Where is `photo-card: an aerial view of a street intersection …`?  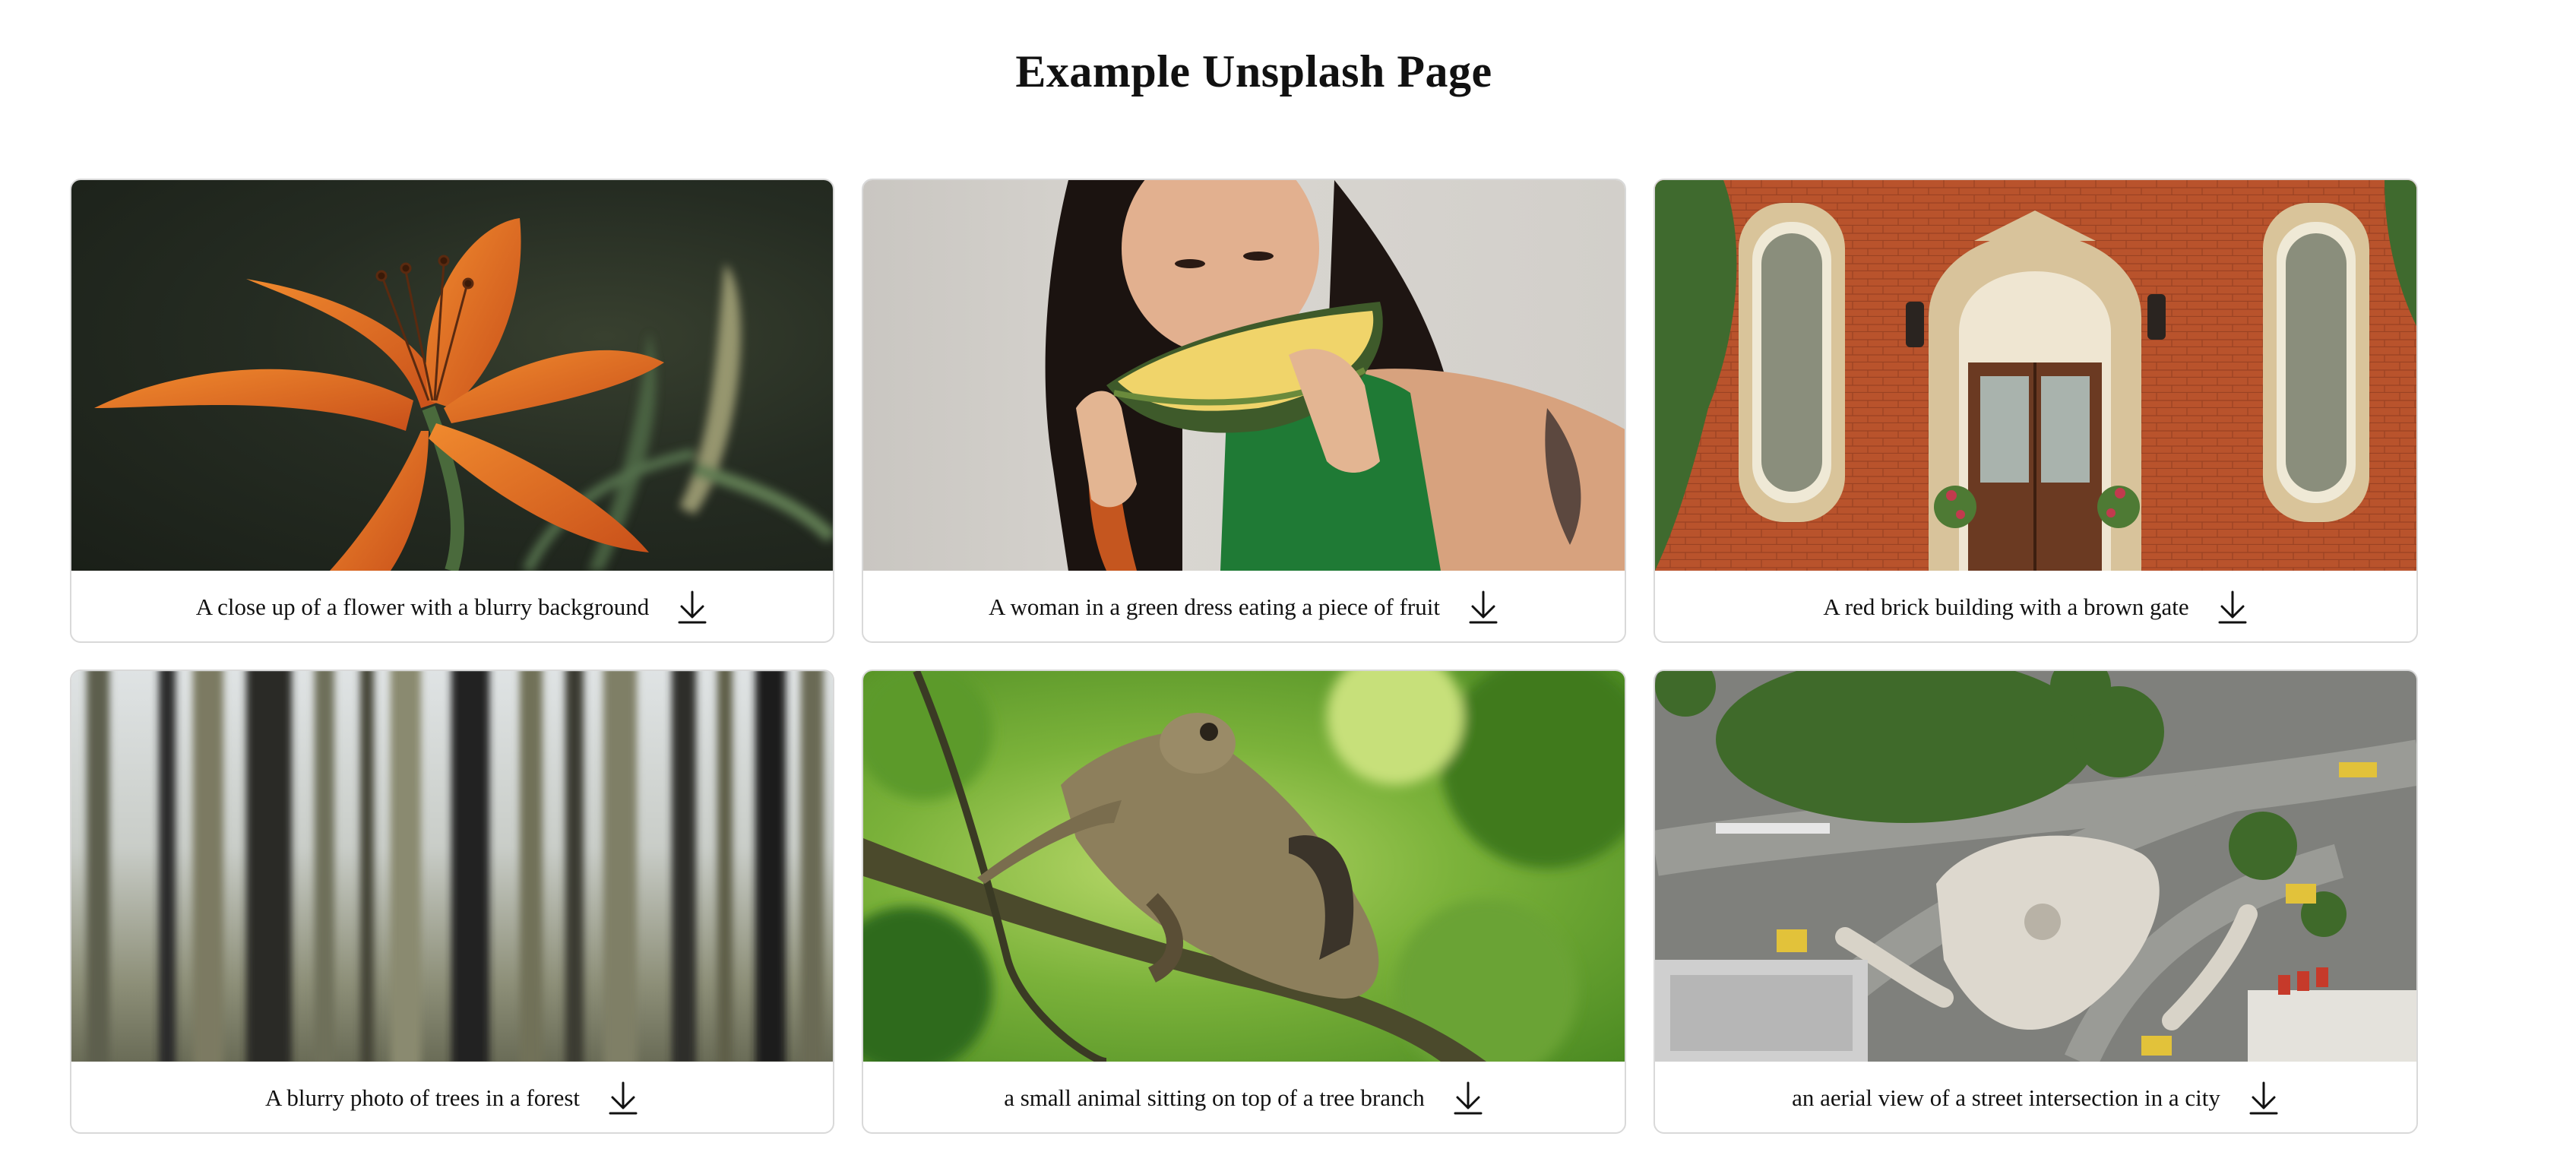 photo-card: an aerial view of a street intersection … is located at coordinates (2036, 901).